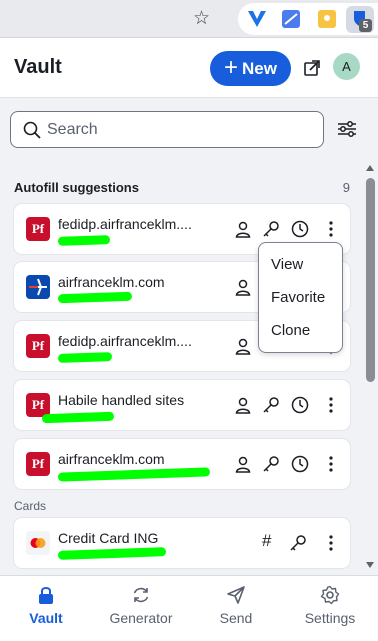 Image resolution: width=378 pixels, height=641 pixels. I want to click on extension-v-icon, so click(257, 19).